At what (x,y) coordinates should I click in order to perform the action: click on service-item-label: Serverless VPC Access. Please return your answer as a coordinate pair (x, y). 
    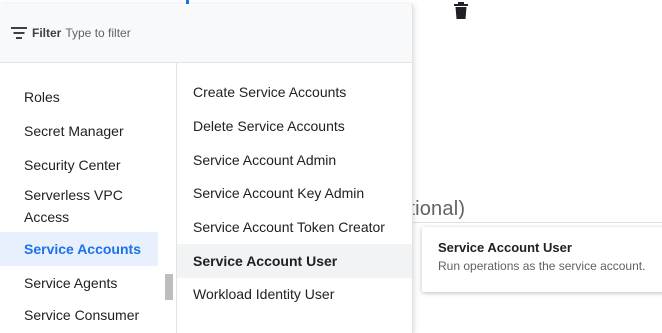
    Looking at the image, I should click on (73, 206).